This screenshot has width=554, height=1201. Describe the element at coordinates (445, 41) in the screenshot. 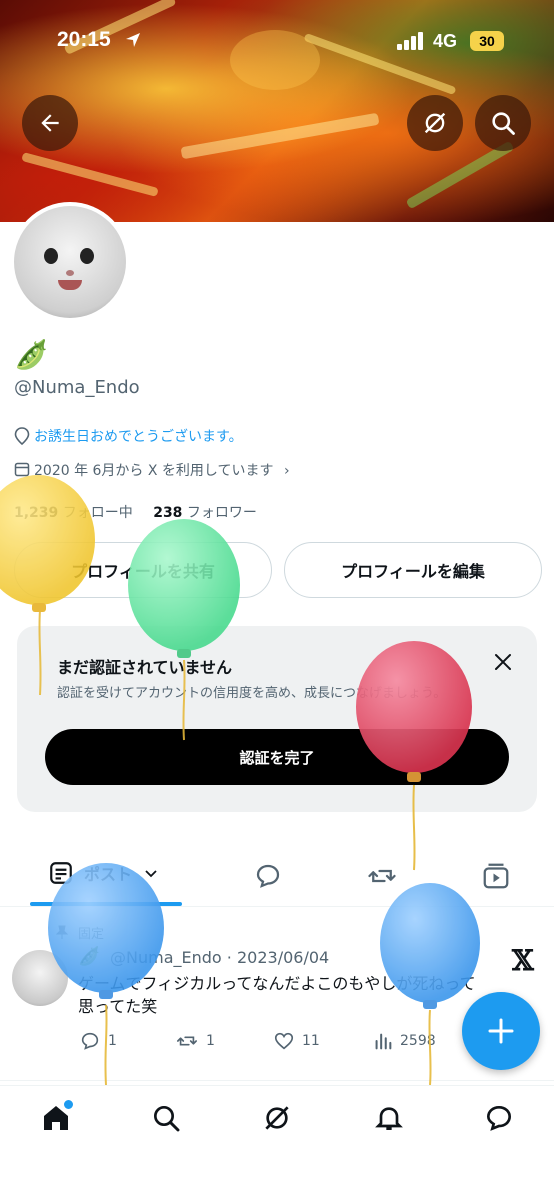

I see `network-type: 4G` at that location.